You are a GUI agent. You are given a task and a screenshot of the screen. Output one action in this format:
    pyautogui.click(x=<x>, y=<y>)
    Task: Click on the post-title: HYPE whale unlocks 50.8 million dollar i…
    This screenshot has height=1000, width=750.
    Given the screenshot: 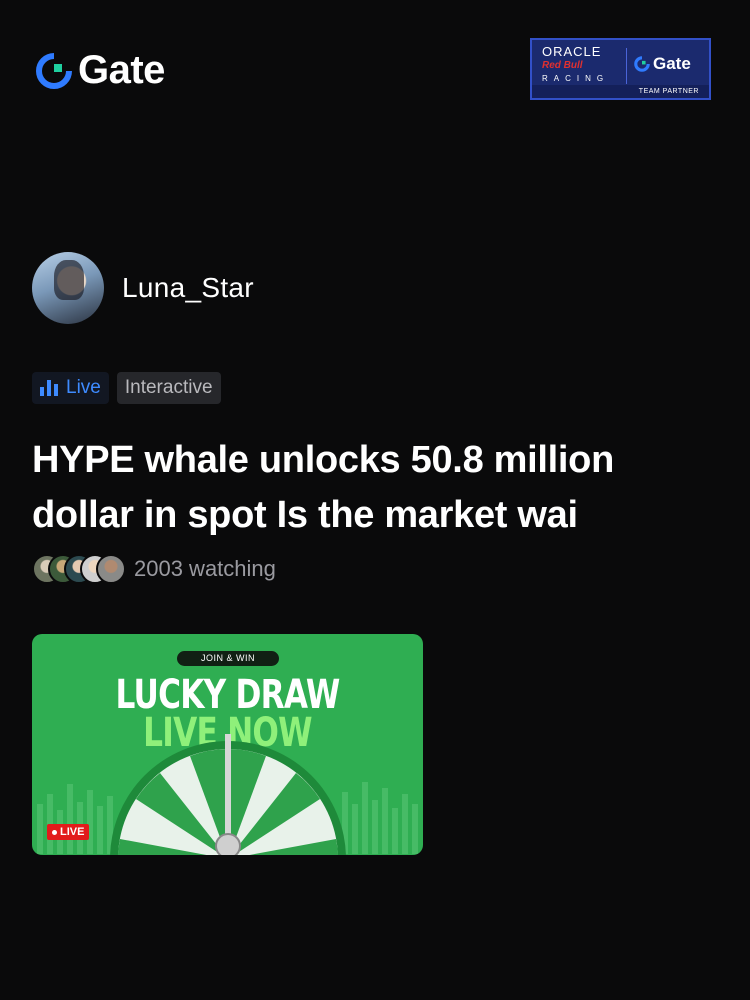 What is the action you would take?
    pyautogui.click(x=372, y=488)
    